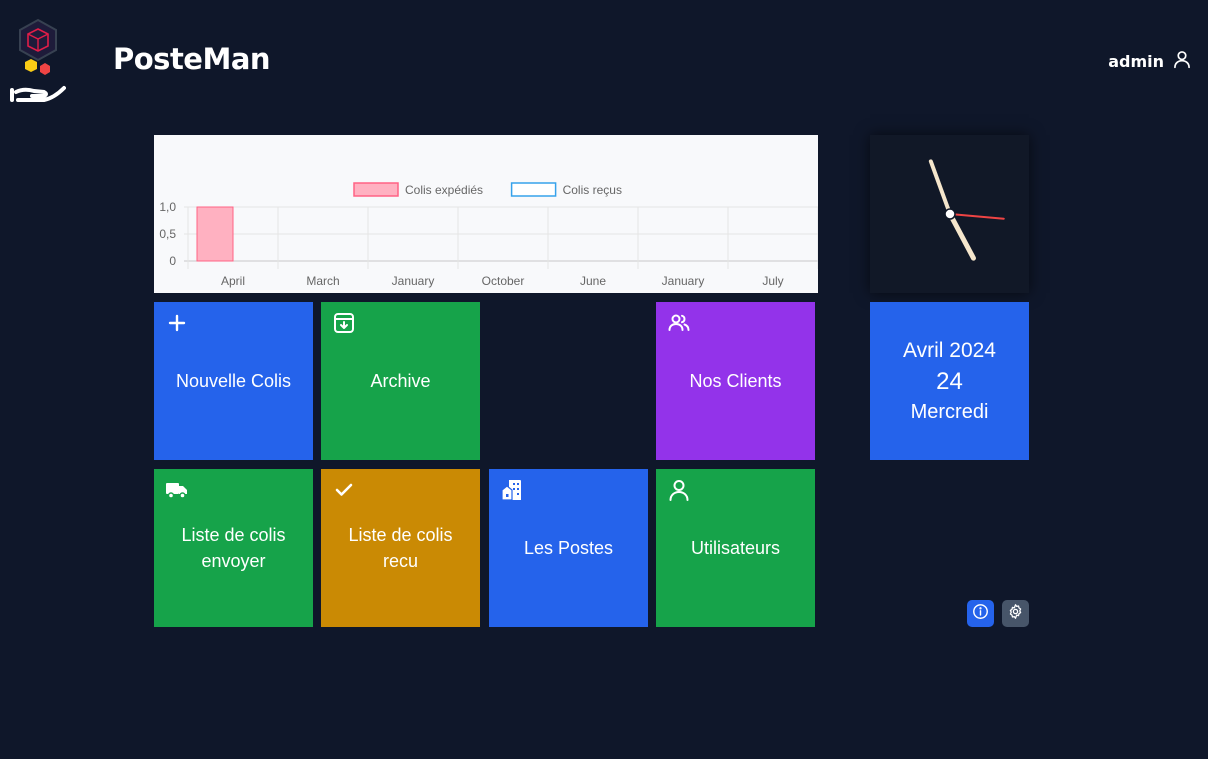 The width and height of the screenshot is (1208, 759). Describe the element at coordinates (192, 59) in the screenshot. I see `app-brand: PosteMan` at that location.